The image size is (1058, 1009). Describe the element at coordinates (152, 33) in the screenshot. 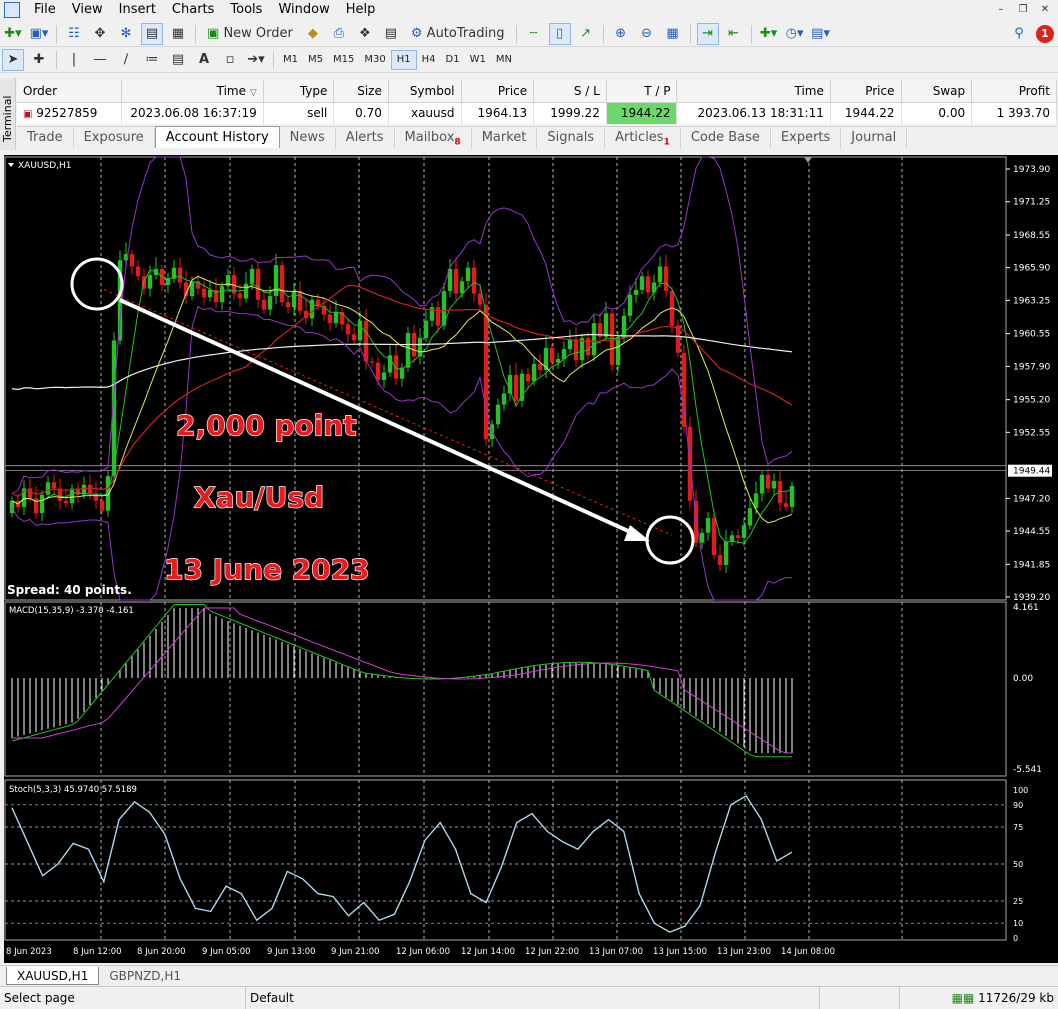

I see `terminal-toggle-icon: ▤` at that location.